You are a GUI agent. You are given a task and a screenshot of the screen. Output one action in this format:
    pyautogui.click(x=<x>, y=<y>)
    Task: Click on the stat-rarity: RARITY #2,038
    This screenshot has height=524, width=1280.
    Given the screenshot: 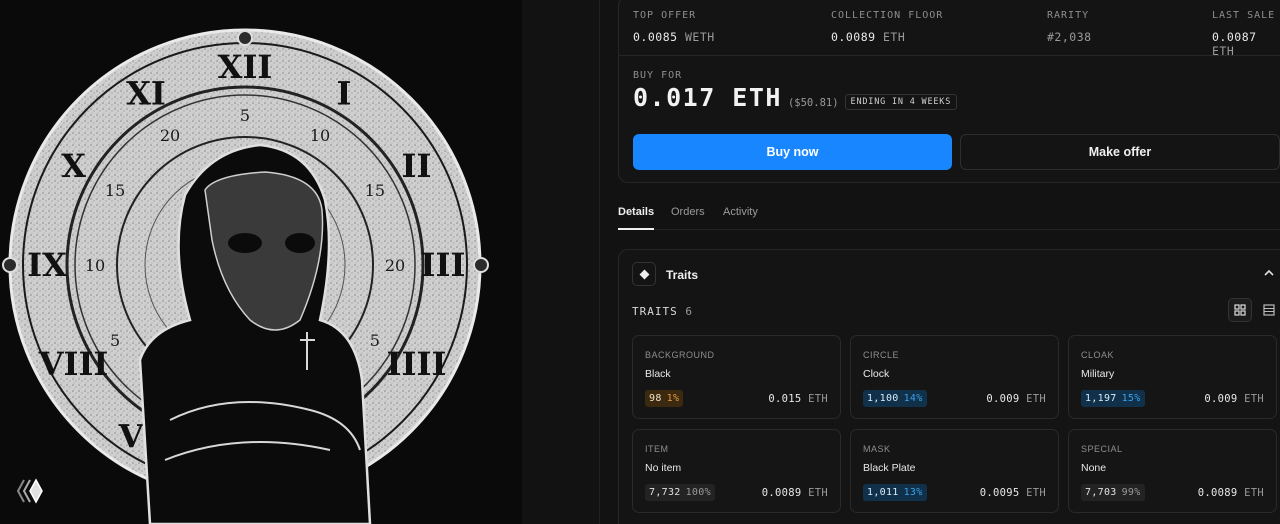 What is the action you would take?
    pyautogui.click(x=1069, y=27)
    